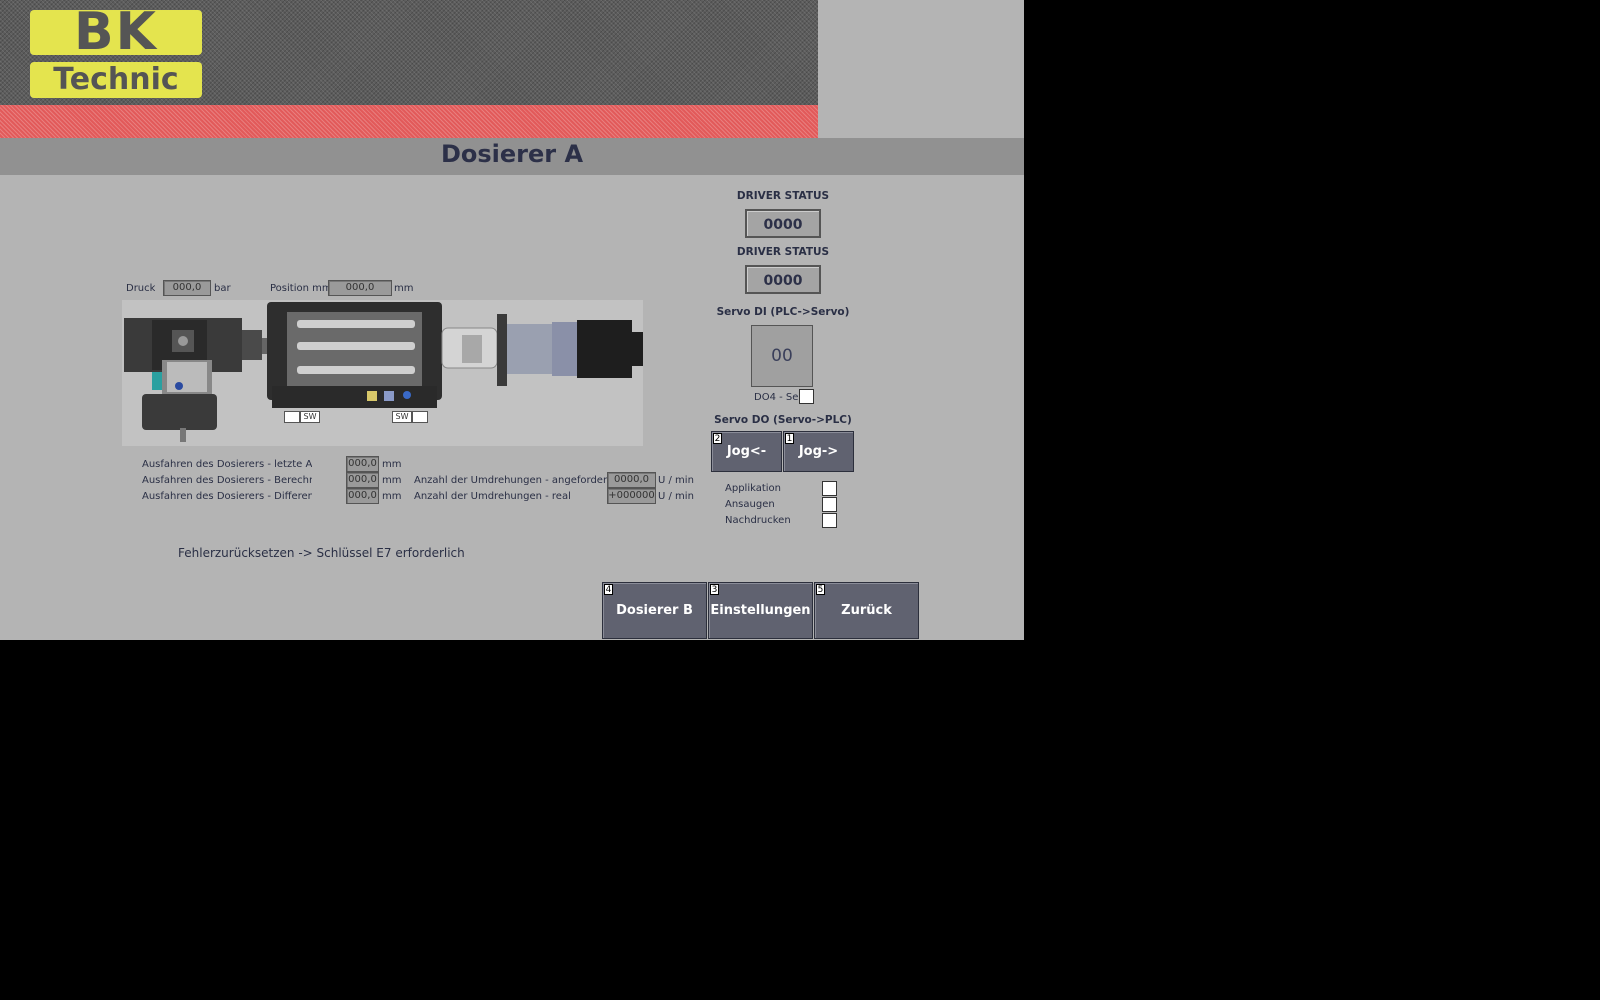 Image resolution: width=1600 pixels, height=1000 pixels. Describe the element at coordinates (608, 589) in the screenshot. I see `nav-dosierer-b-key: 4` at that location.